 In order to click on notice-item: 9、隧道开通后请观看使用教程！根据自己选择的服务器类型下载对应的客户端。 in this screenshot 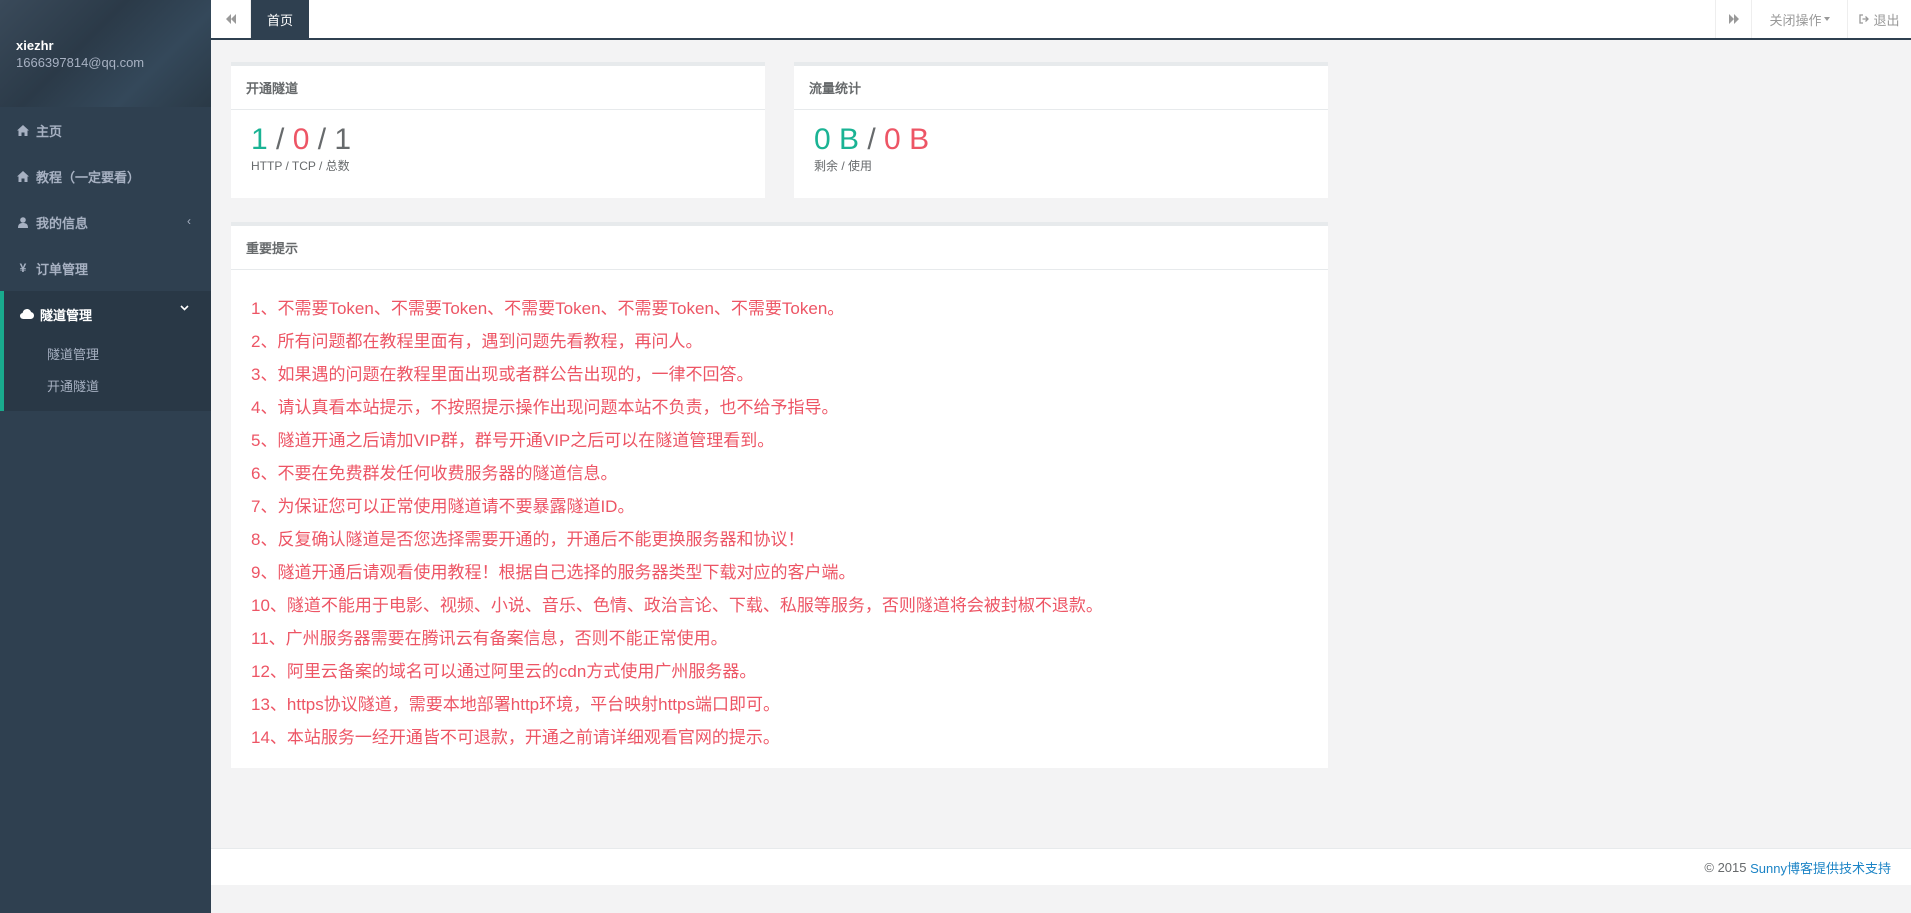, I will do `click(553, 572)`.